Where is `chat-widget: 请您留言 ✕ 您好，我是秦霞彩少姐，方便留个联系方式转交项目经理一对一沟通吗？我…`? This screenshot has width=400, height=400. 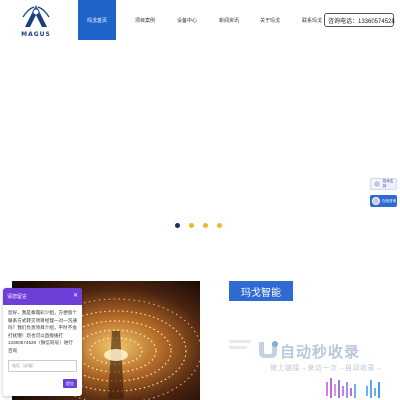
chat-widget: 请您留言 ✕ 您好，我是秦霞彩少姐，方便留个联系方式转交项目经理一对一沟通吗？我… is located at coordinates (42, 342).